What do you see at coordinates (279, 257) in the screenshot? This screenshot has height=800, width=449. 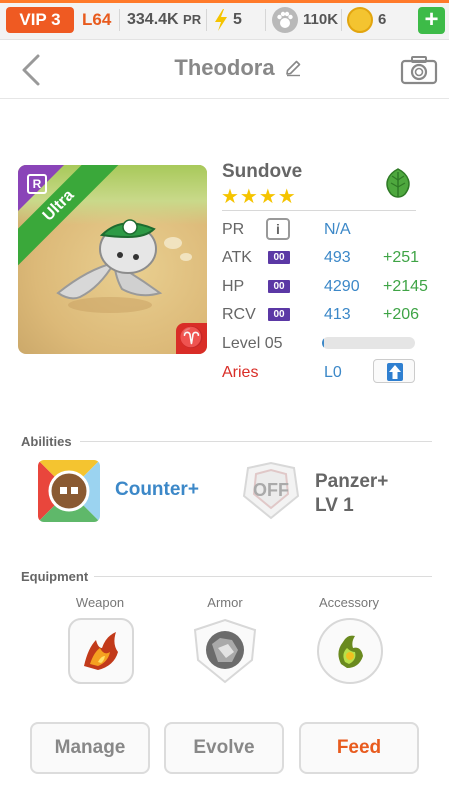 I see `atk-badge: 00` at bounding box center [279, 257].